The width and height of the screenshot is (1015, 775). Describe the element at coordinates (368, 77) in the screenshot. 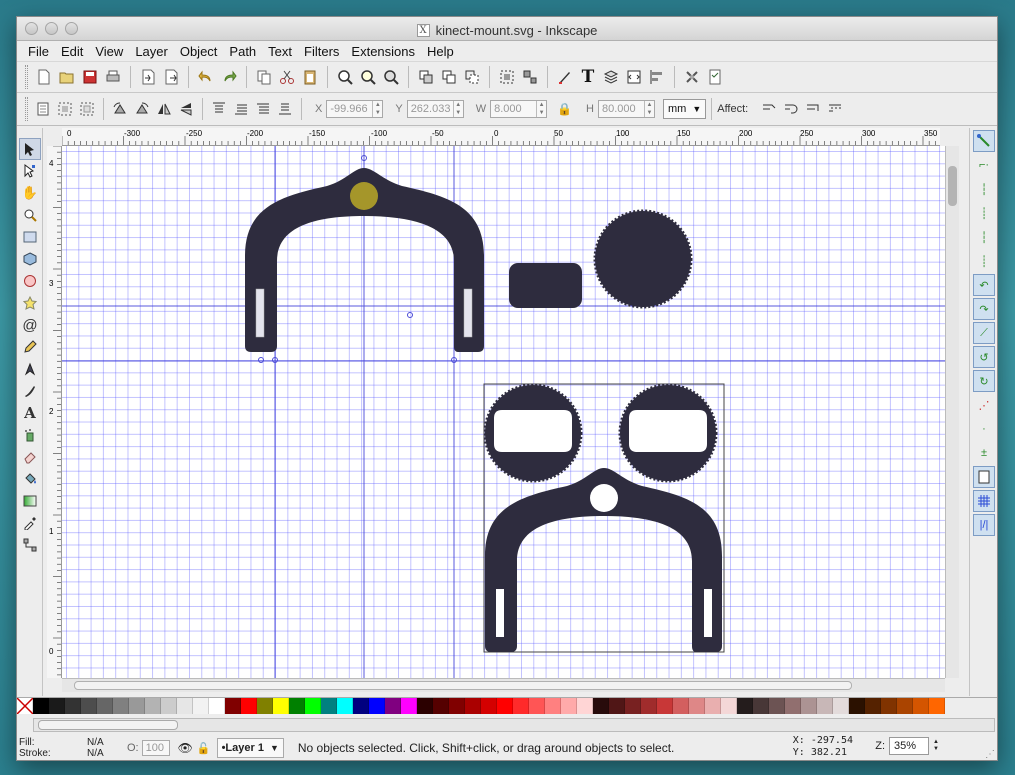

I see `zoom-drawing-icon` at that location.